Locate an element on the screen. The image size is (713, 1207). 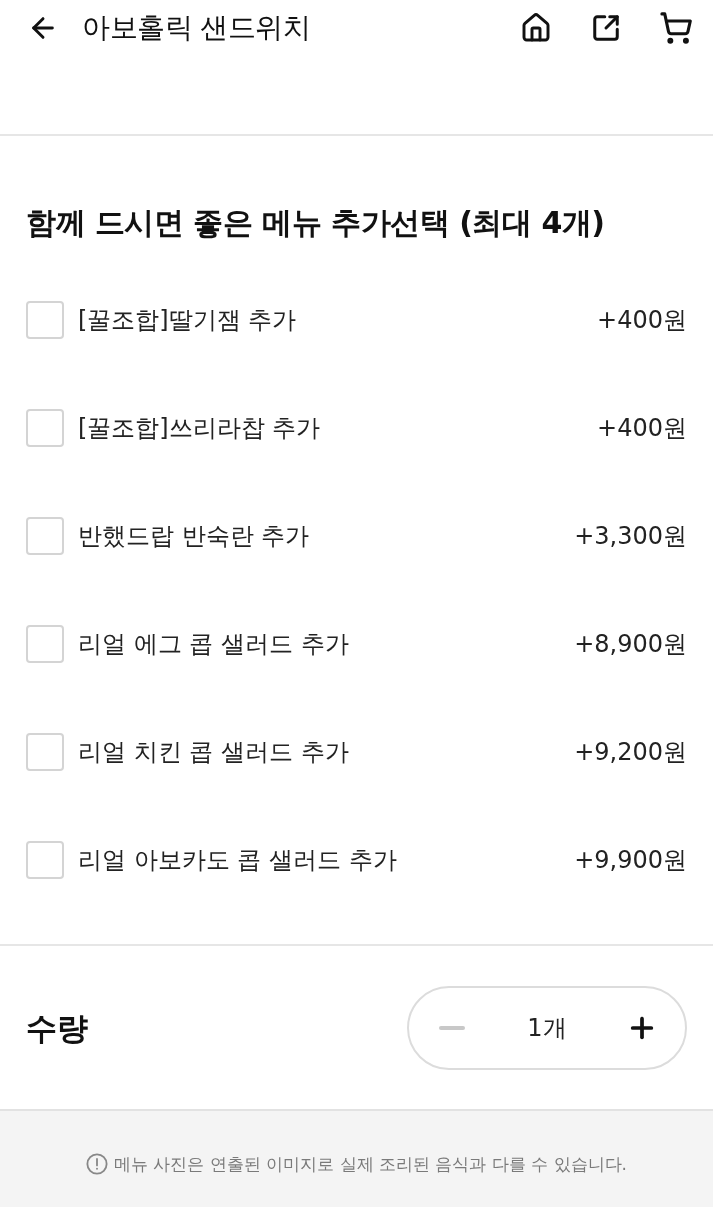
cart-icon is located at coordinates (676, 28).